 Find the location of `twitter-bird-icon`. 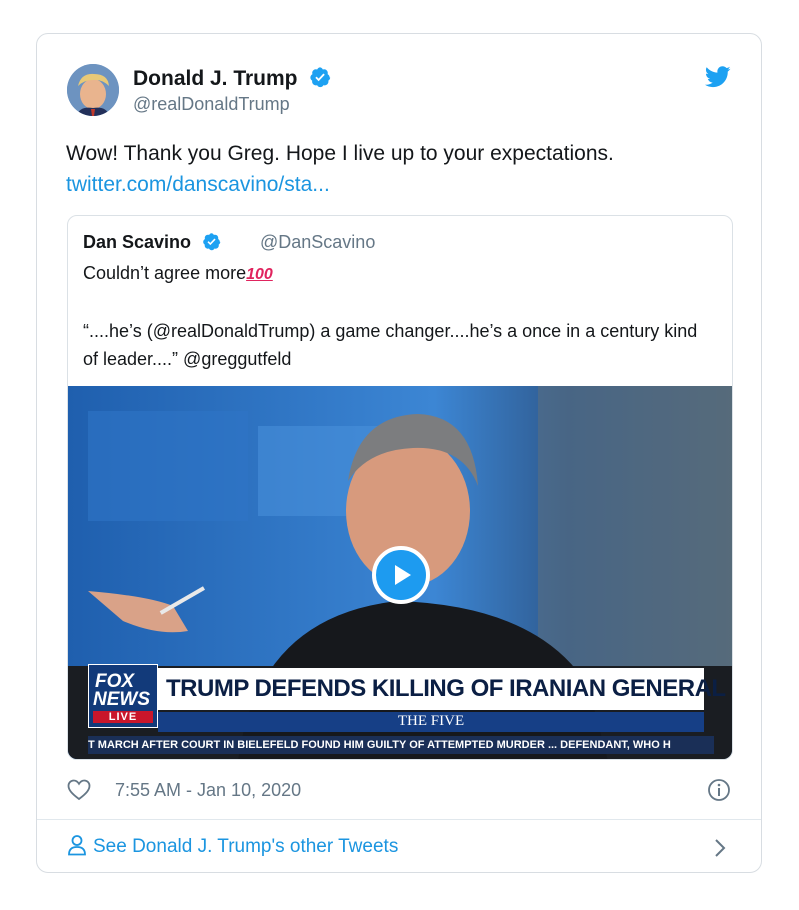

twitter-bird-icon is located at coordinates (718, 77).